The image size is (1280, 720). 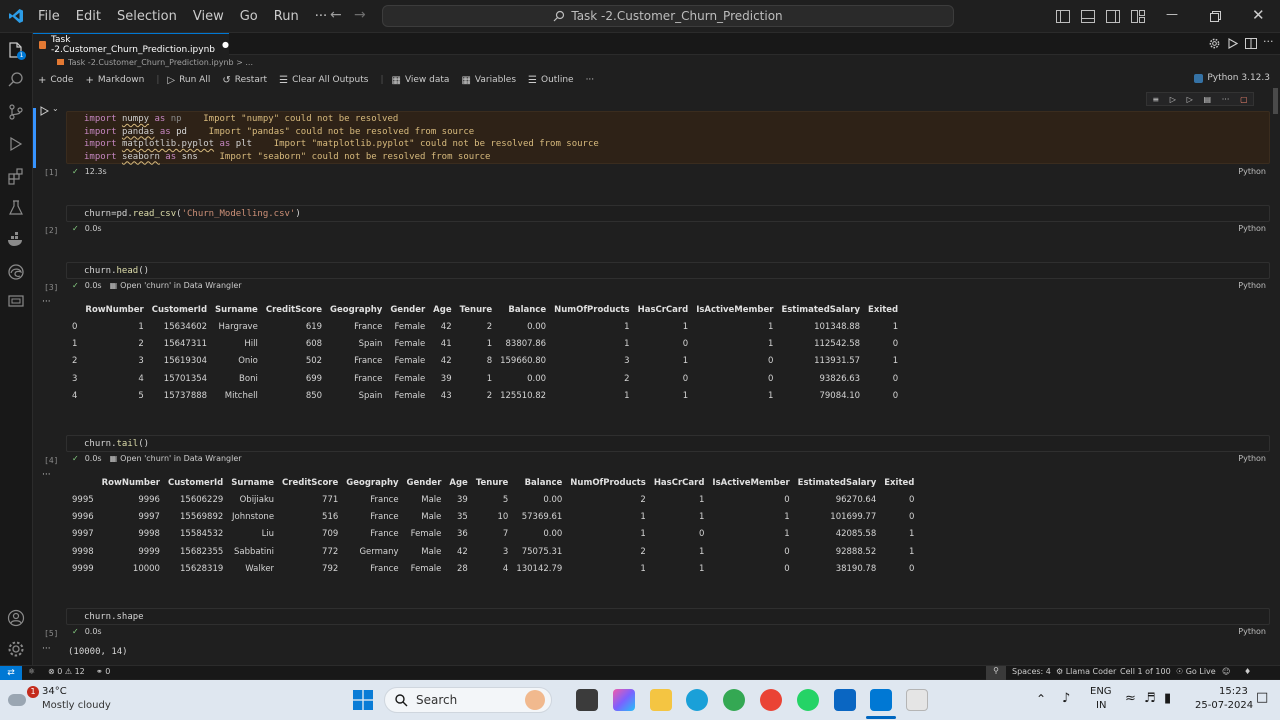 What do you see at coordinates (1167, 698) in the screenshot?
I see `battery-icon: ▮` at bounding box center [1167, 698].